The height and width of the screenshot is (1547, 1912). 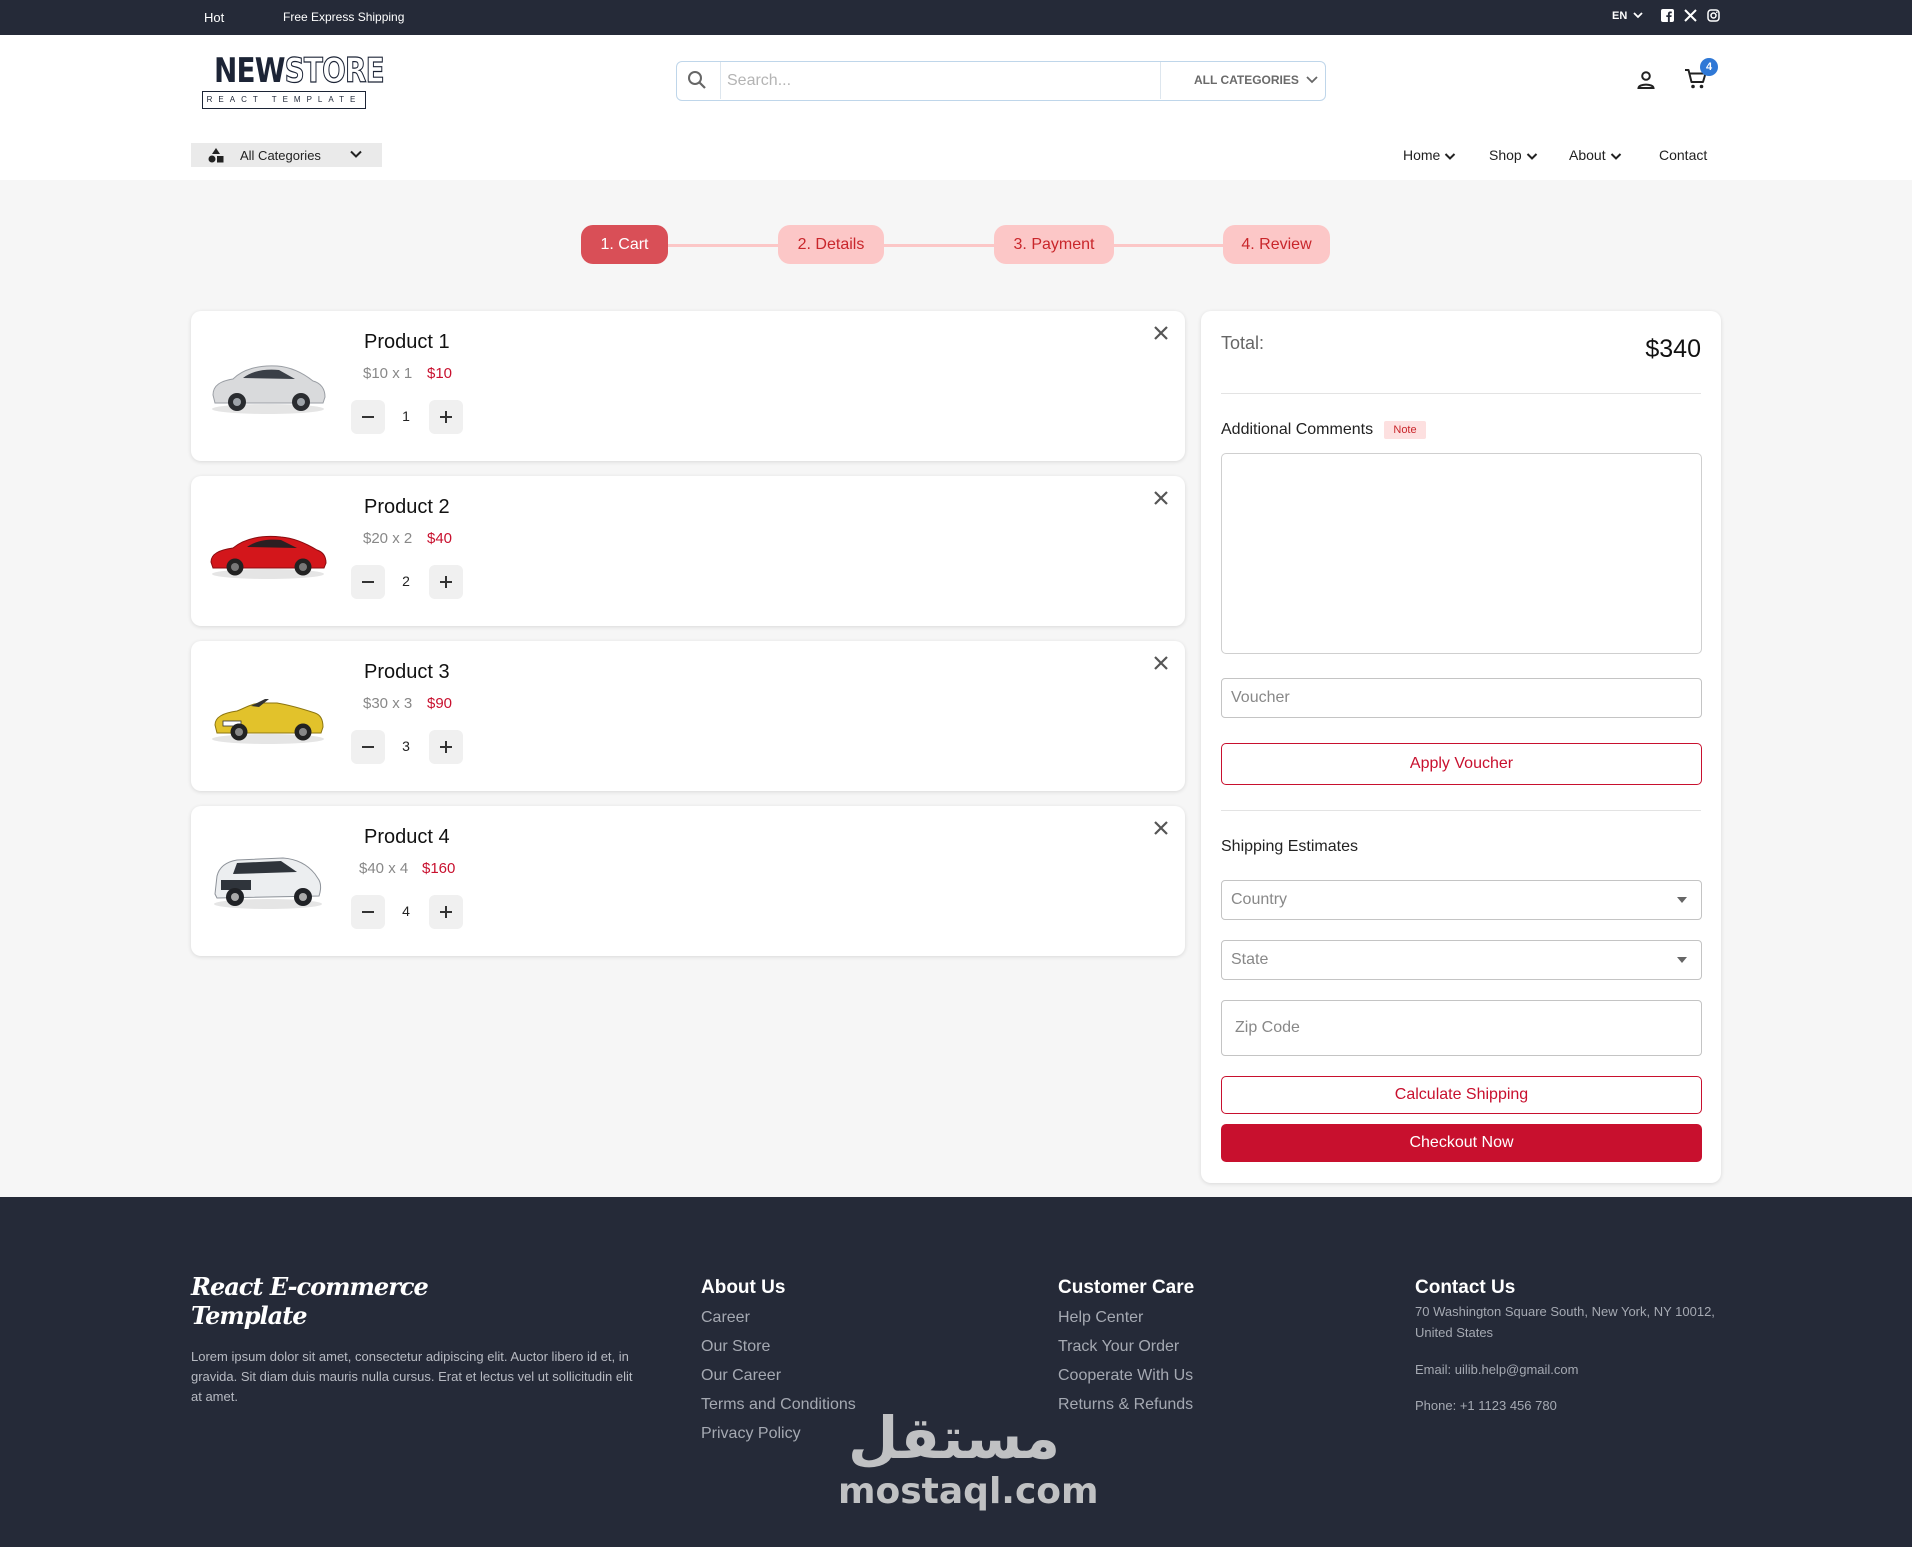 What do you see at coordinates (1690, 16) in the screenshot?
I see `x-icon` at bounding box center [1690, 16].